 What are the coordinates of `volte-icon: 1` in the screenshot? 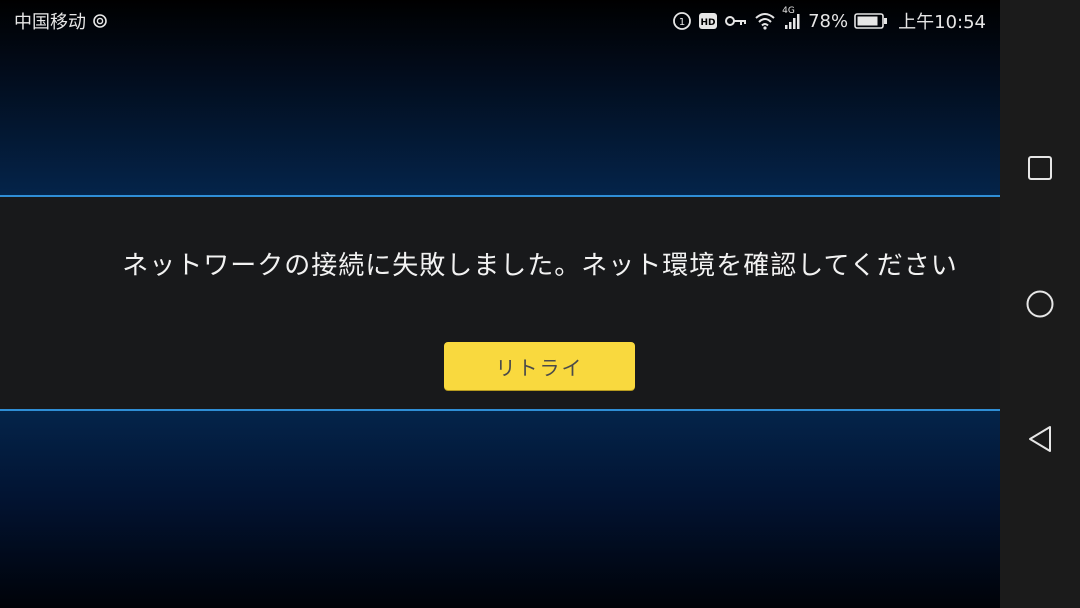 It's located at (682, 21).